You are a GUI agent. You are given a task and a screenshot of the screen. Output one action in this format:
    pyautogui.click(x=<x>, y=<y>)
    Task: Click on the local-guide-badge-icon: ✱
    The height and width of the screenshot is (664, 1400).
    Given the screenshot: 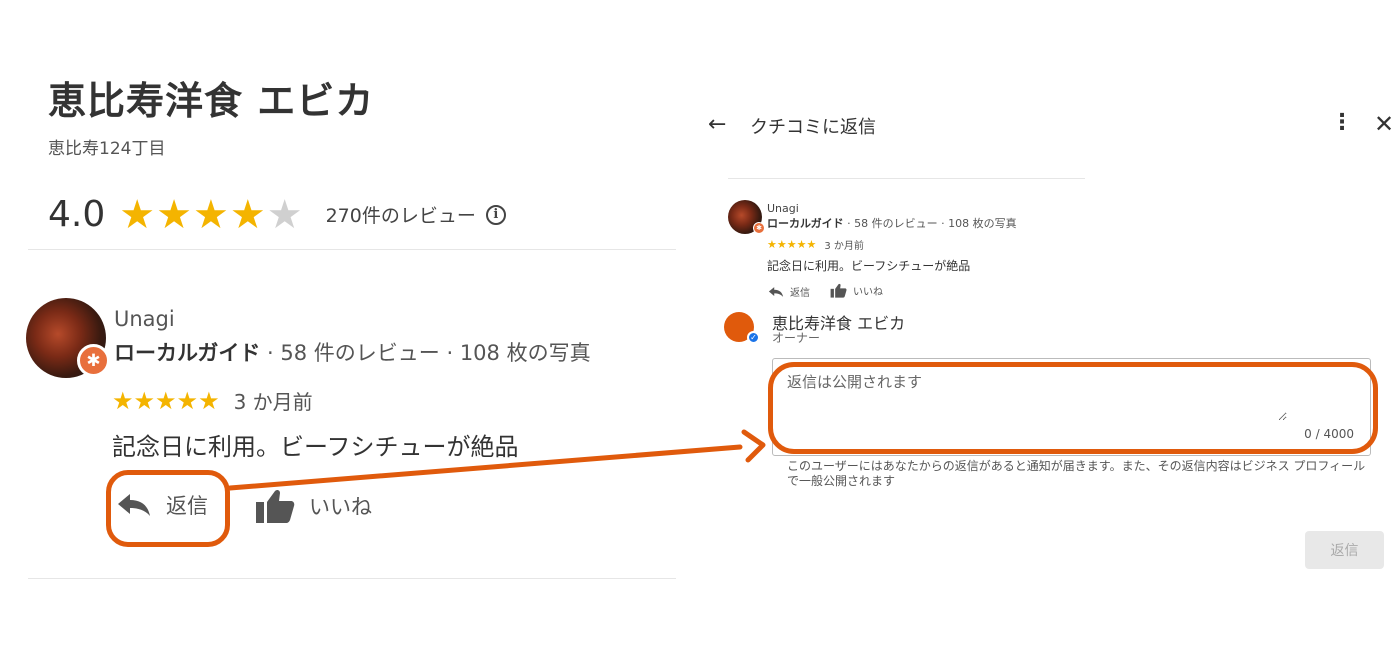 What is the action you would take?
    pyautogui.click(x=759, y=228)
    